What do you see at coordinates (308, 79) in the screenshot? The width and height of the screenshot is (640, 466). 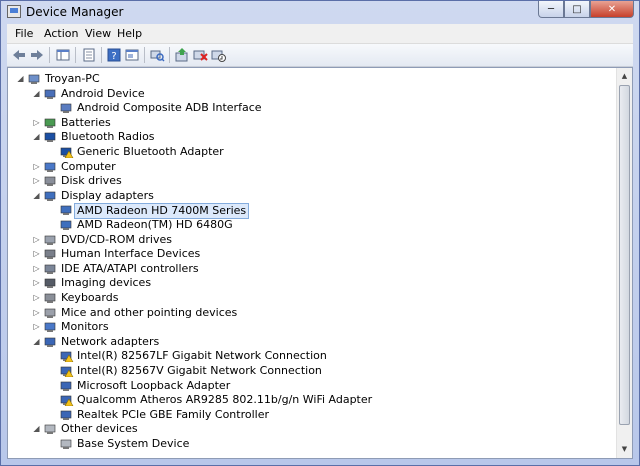 I see `tree-root: ◢ Troyan-PC` at bounding box center [308, 79].